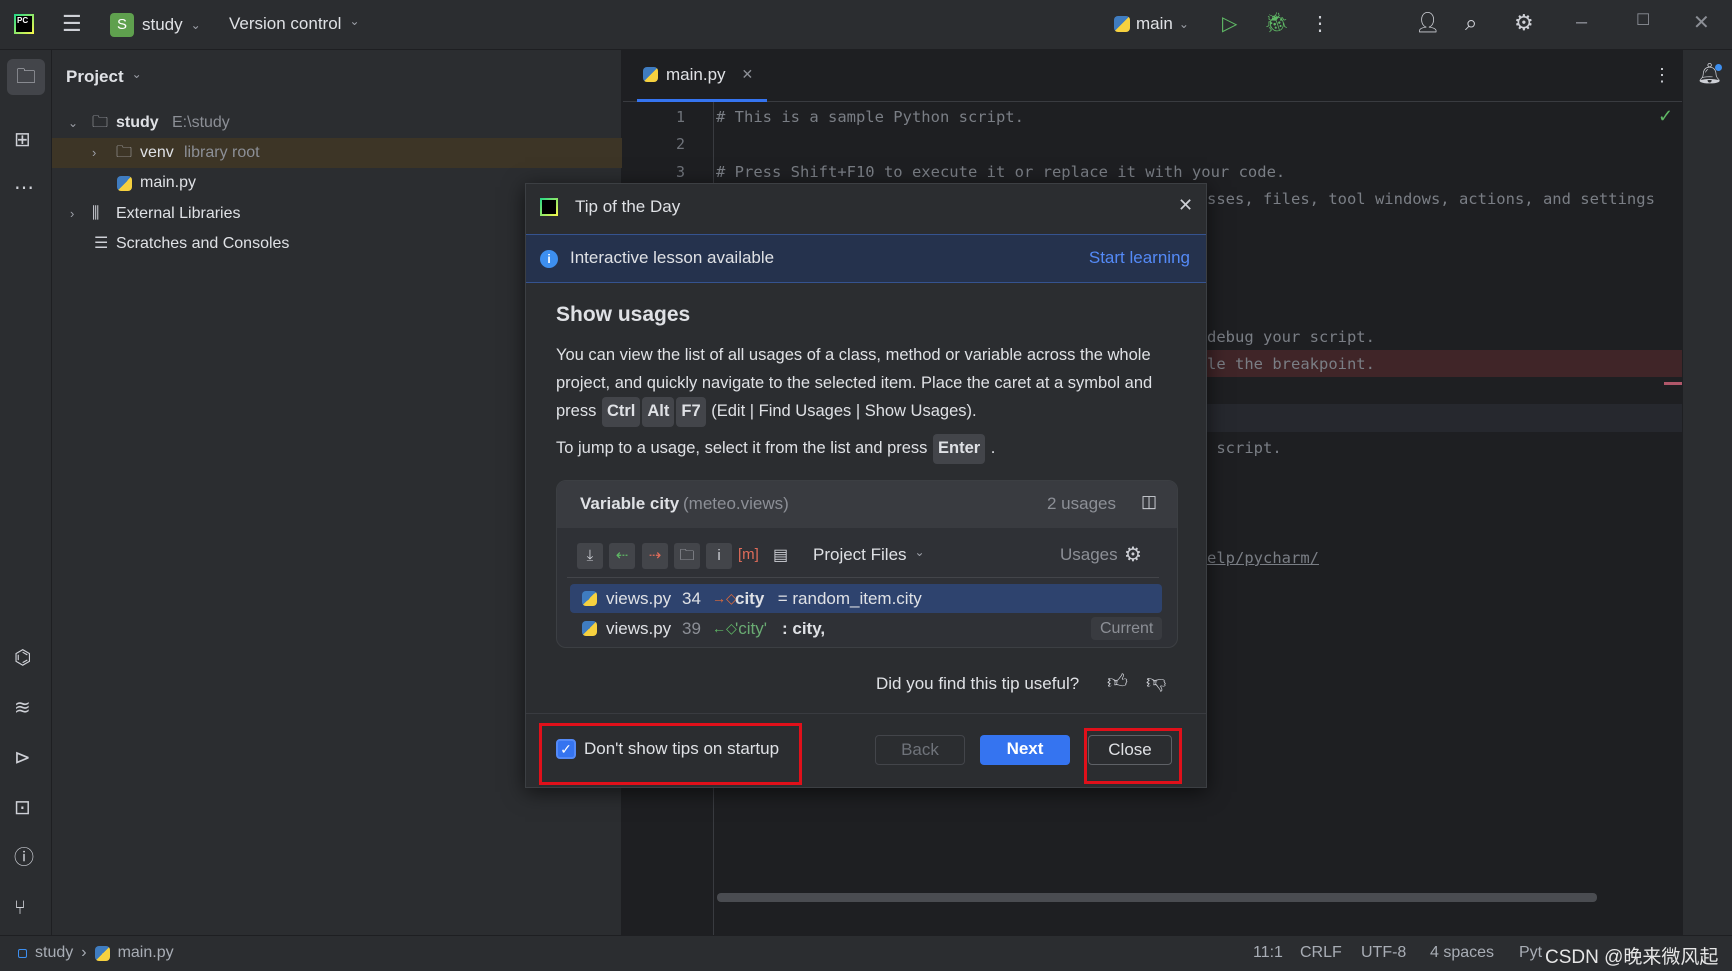 The image size is (1732, 971). I want to click on breadcrumb-item: main.py, so click(146, 953).